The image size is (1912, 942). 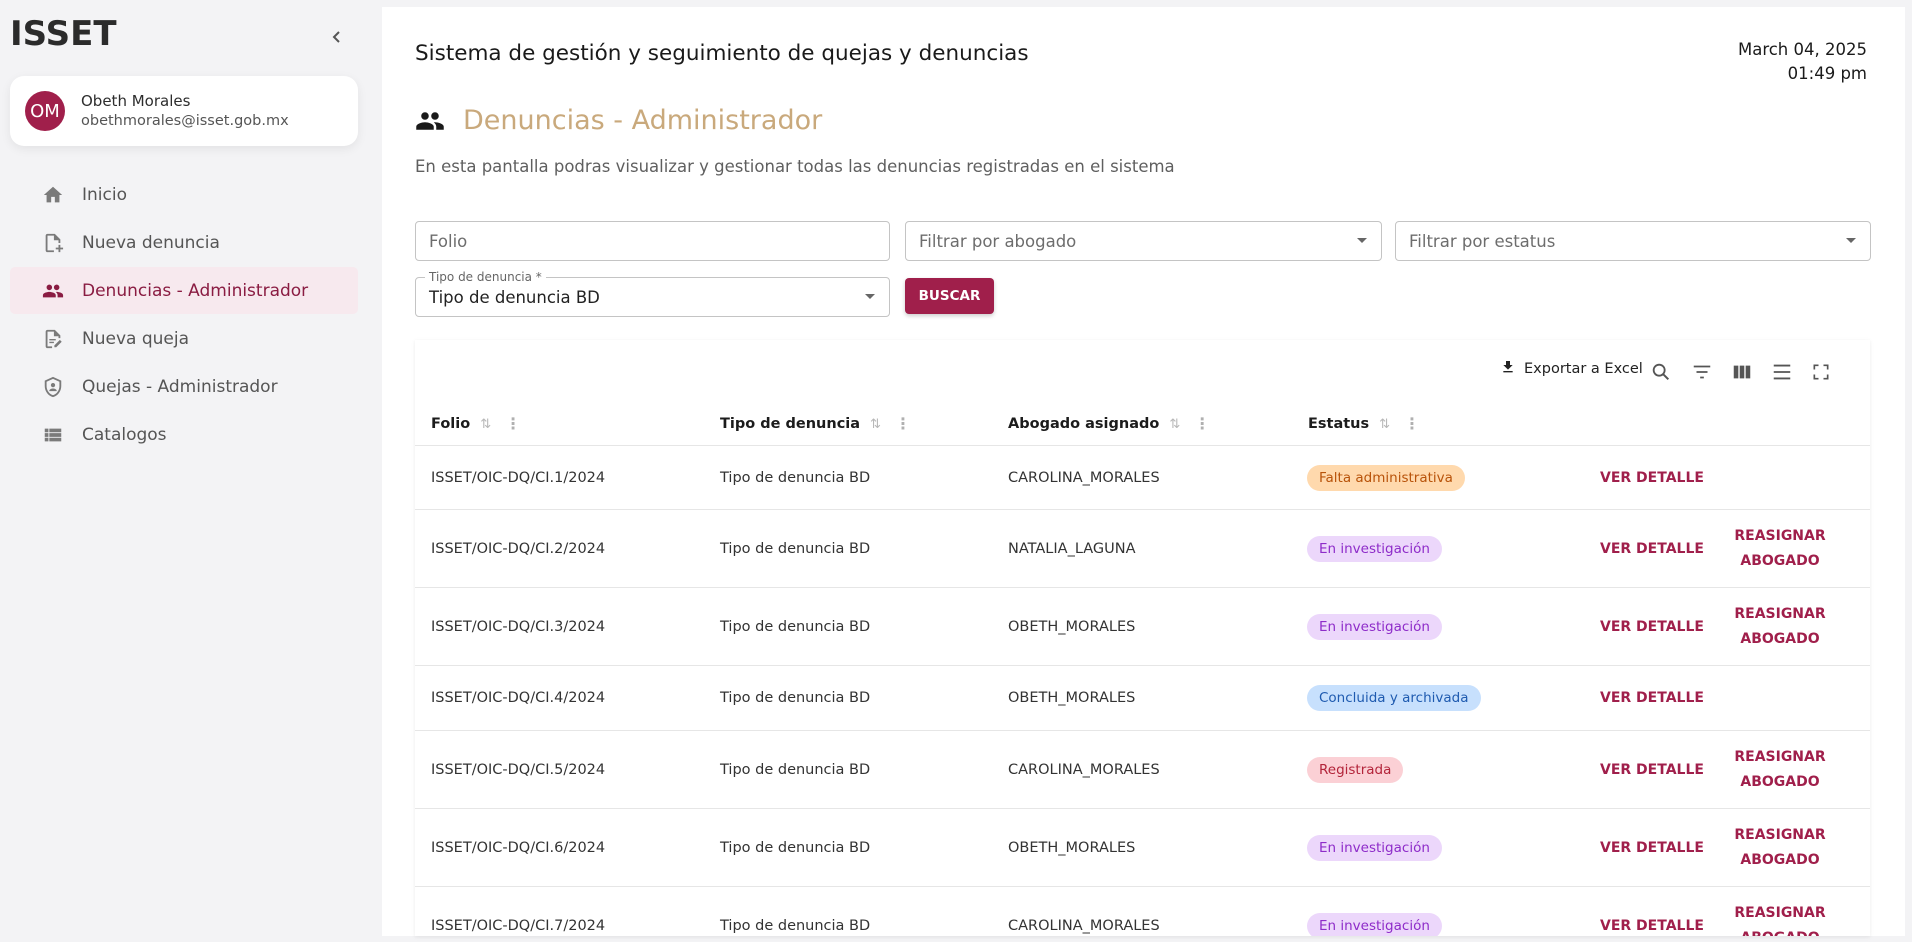 I want to click on shield-person-icon, so click(x=53, y=387).